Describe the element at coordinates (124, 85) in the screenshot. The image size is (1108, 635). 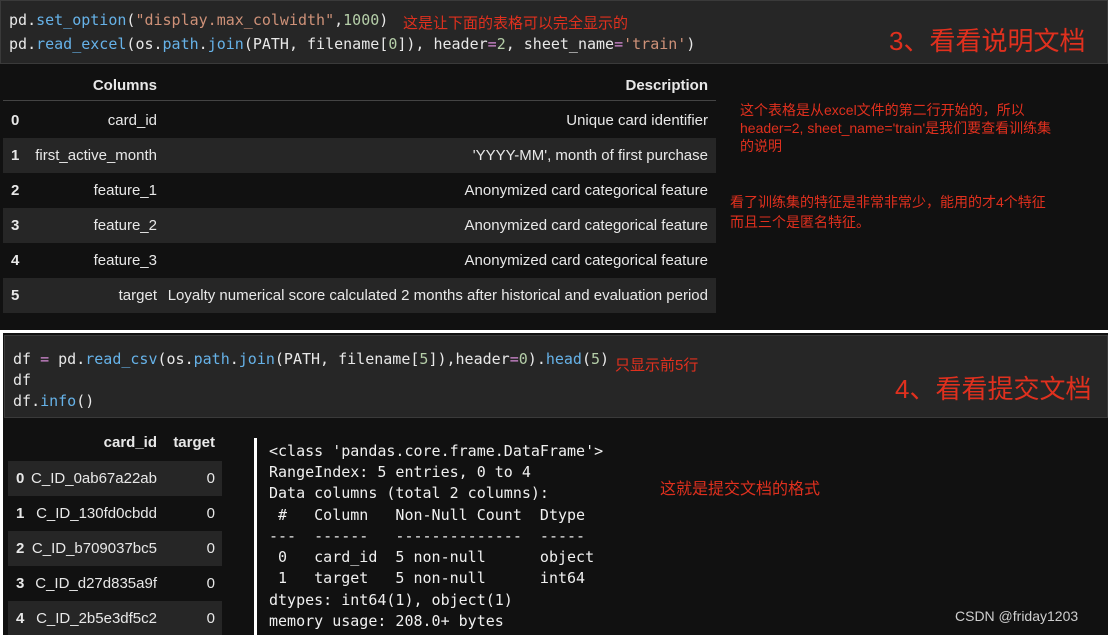
I see `column-header-columns: Columns` at that location.